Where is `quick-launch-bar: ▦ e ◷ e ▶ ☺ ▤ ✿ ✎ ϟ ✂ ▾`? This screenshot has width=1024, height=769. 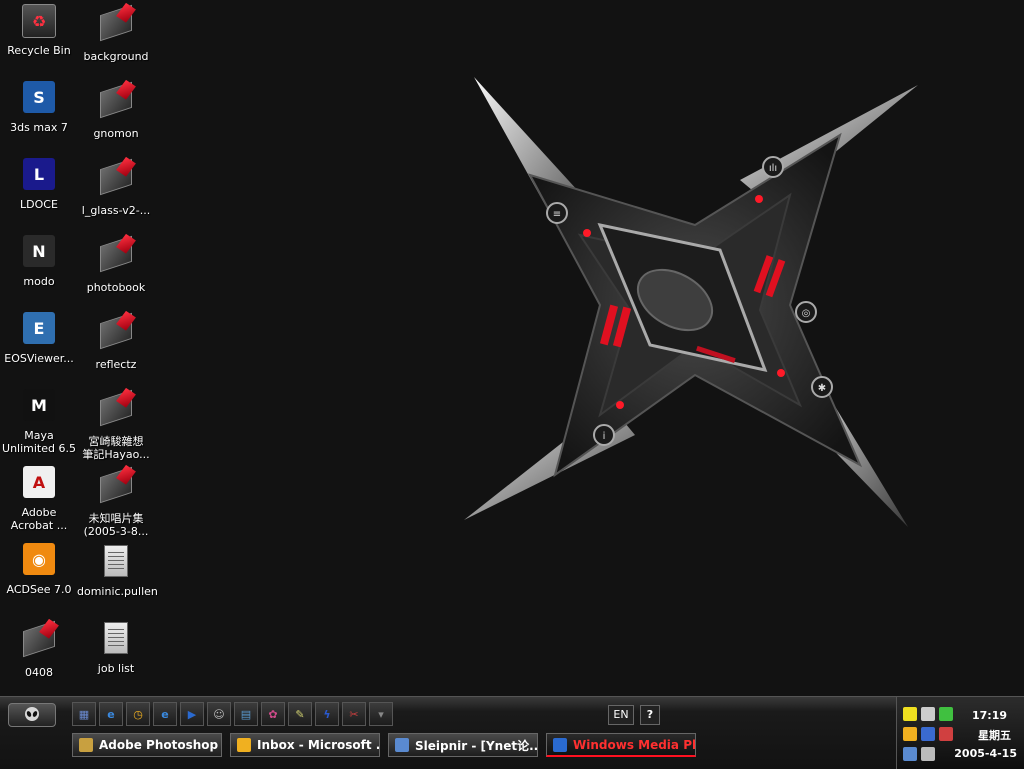 quick-launch-bar: ▦ e ◷ e ▶ ☺ ▤ ✿ ✎ ϟ ✂ ▾ is located at coordinates (232, 714).